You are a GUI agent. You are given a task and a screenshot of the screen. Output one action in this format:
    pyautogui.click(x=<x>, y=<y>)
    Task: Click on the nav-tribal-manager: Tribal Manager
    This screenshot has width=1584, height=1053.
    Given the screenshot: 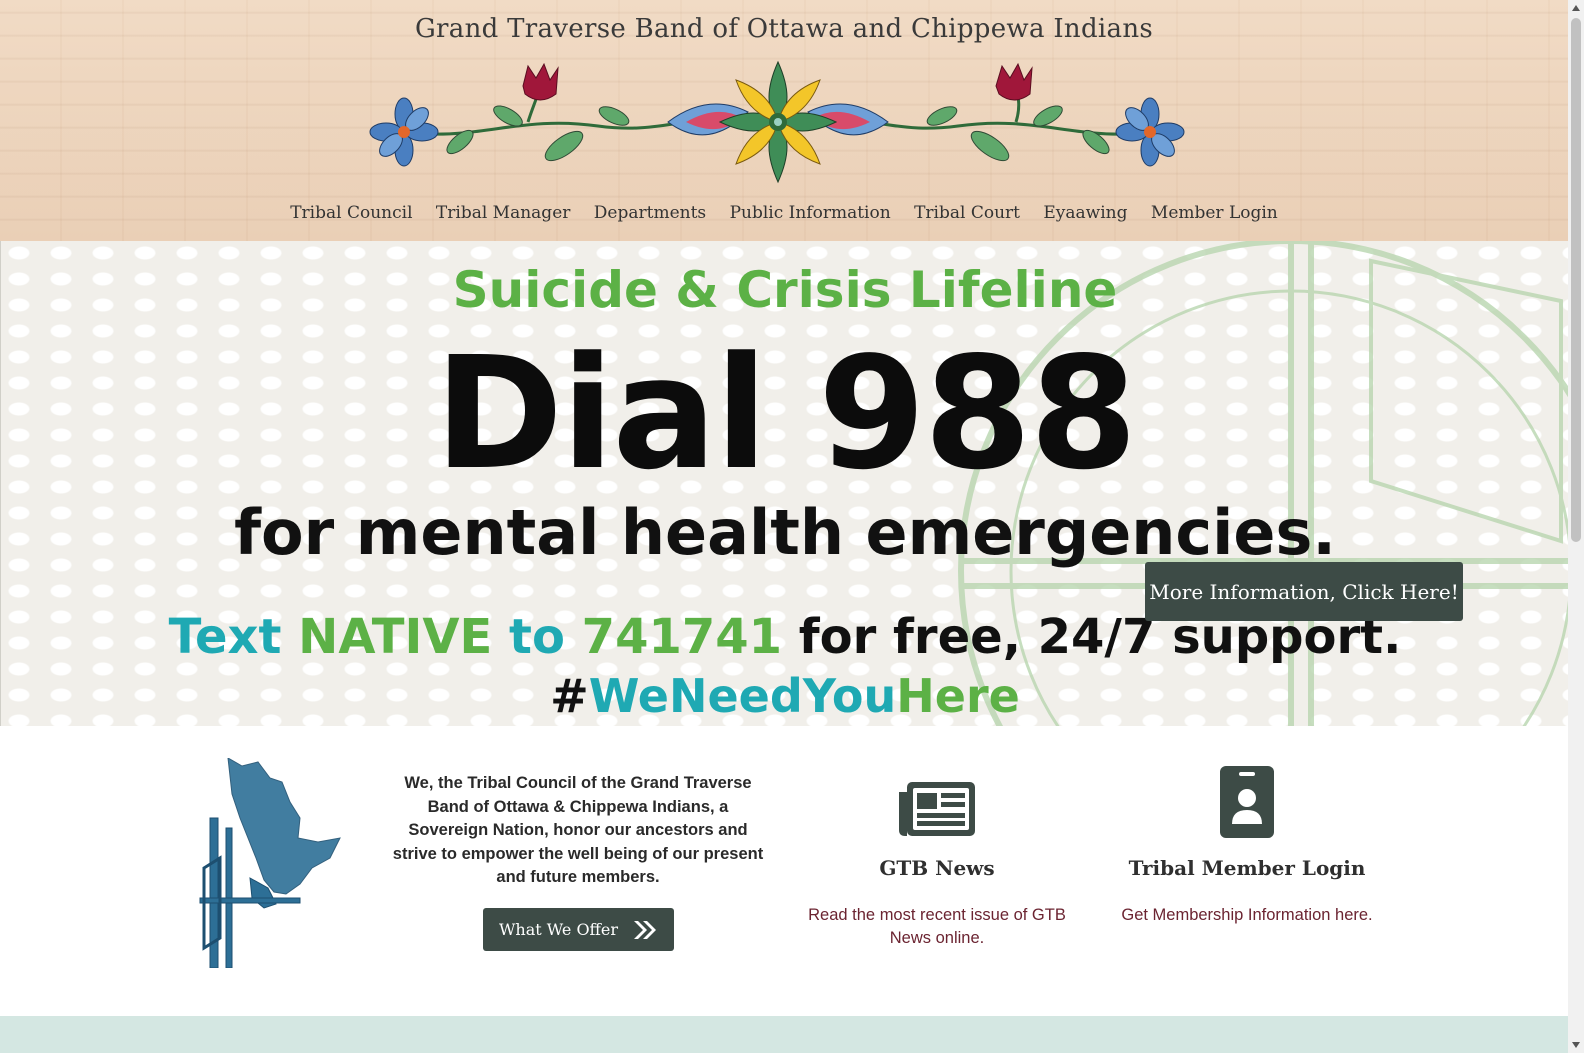 What is the action you would take?
    pyautogui.click(x=503, y=213)
    